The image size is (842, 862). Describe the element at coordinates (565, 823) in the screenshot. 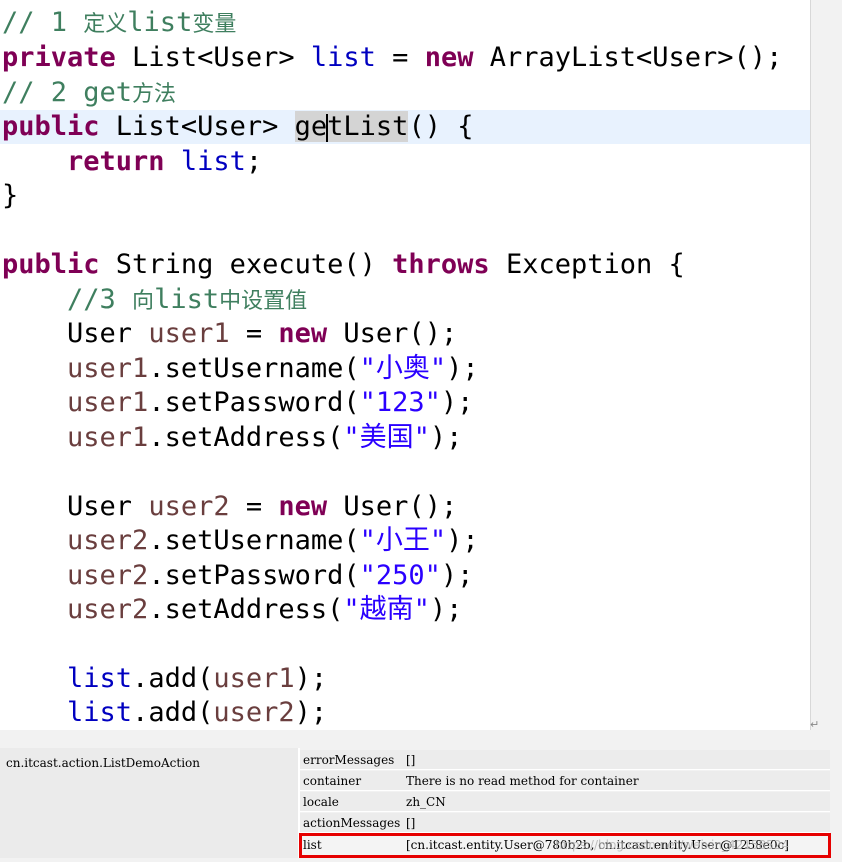

I see `table-row: actionMessages []` at that location.